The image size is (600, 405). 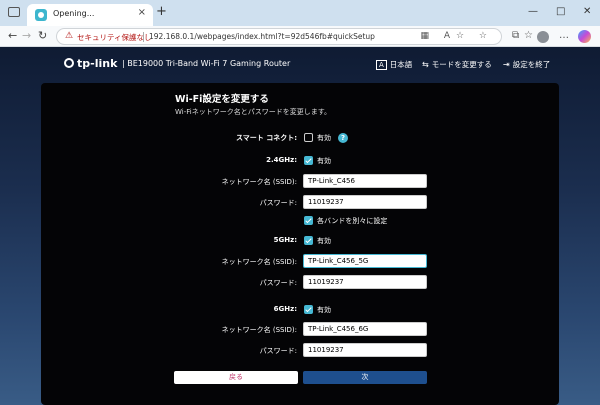 I want to click on band-5-ssid-input: TP-Link_C456_5G, so click(x=365, y=261).